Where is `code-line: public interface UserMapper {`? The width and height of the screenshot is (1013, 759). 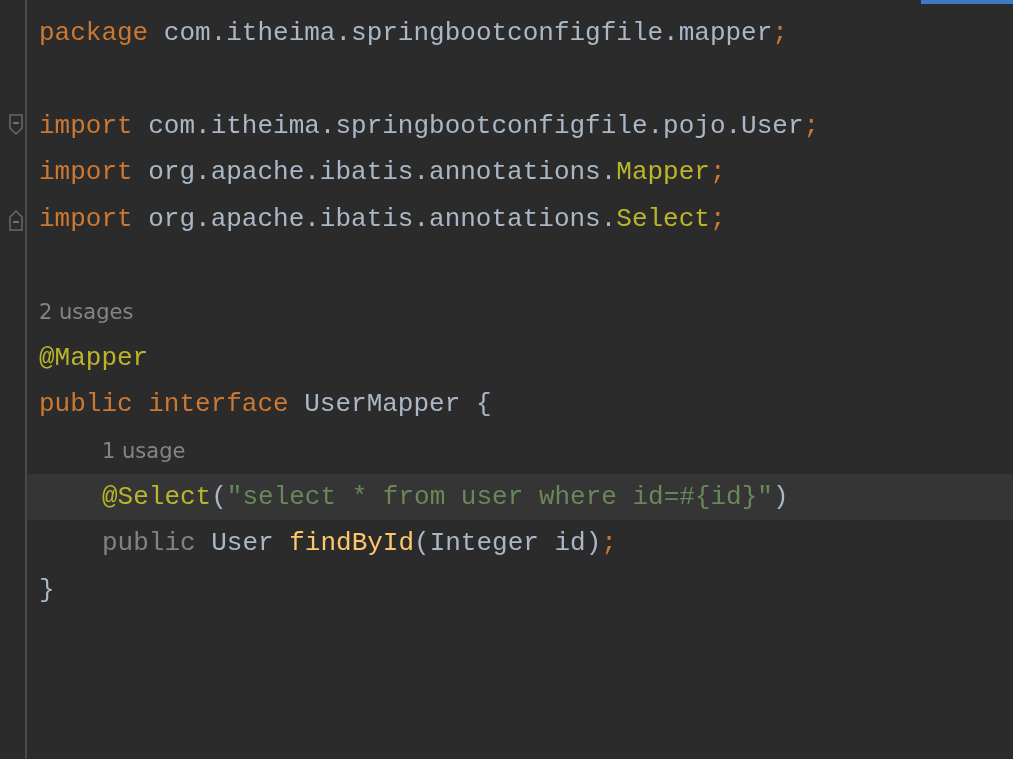 code-line: public interface UserMapper { is located at coordinates (265, 404).